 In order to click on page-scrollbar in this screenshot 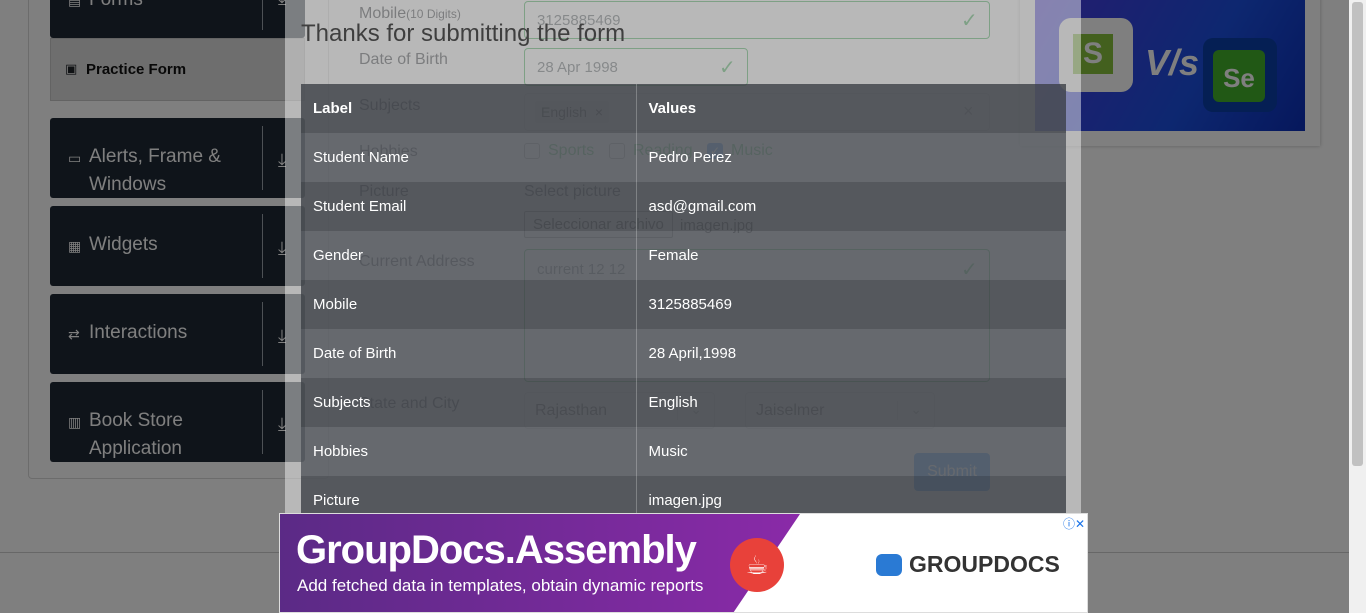, I will do `click(1357, 306)`.